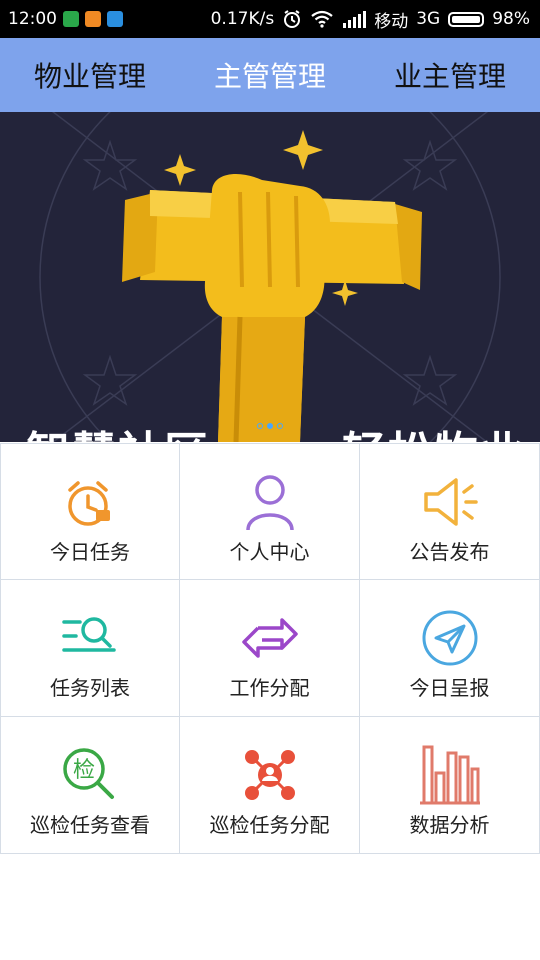 This screenshot has width=540, height=960. I want to click on grid-item-task-list: 任务列表, so click(90, 648).